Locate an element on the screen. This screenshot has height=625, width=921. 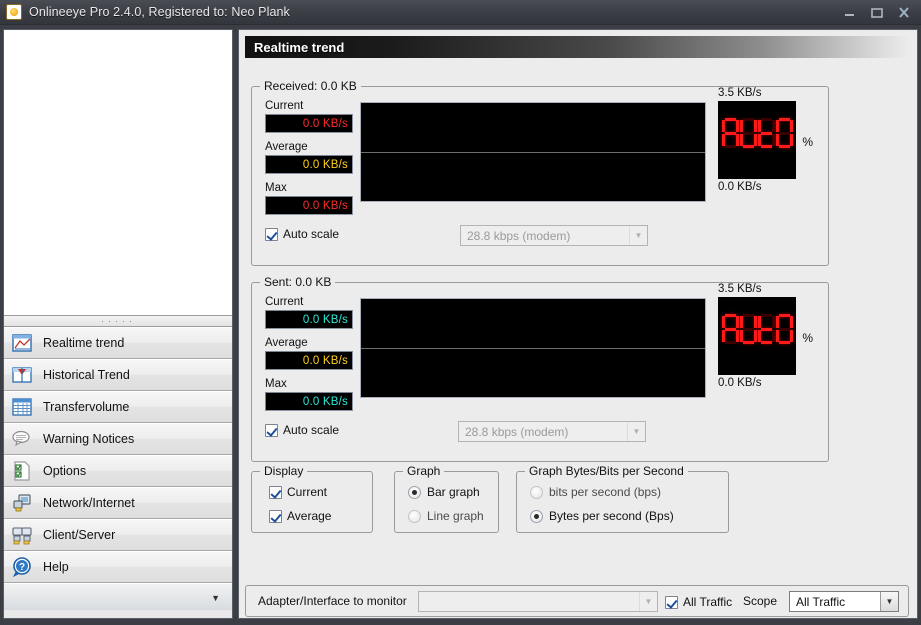
sent-scale-max: 3.5 KB/s is located at coordinates (740, 289).